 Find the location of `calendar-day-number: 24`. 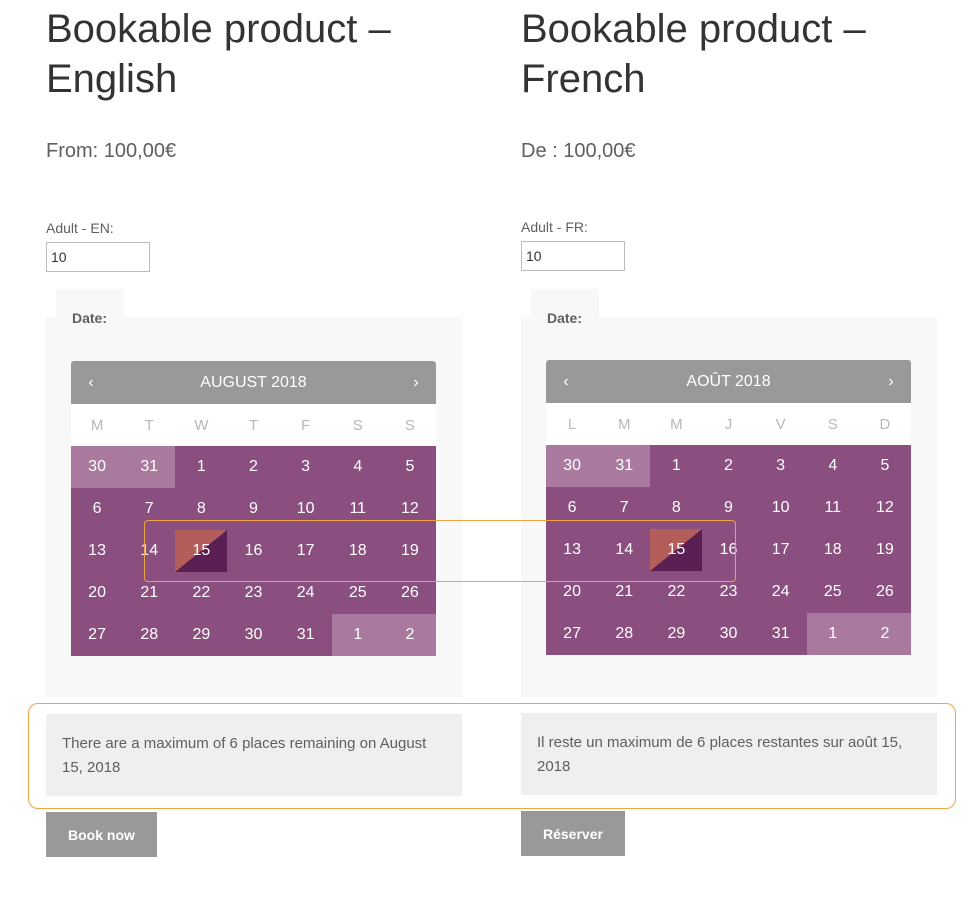

calendar-day-number: 24 is located at coordinates (780, 591).